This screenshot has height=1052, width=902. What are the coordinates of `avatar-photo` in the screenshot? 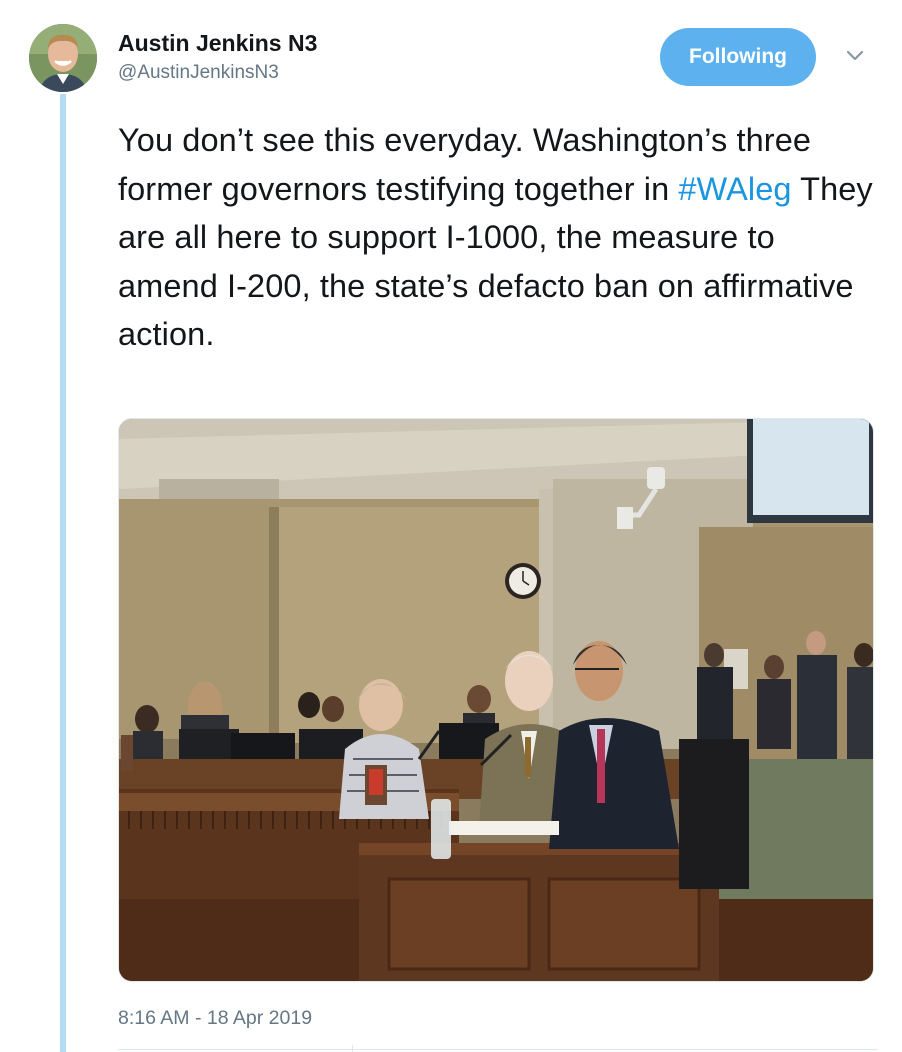 It's located at (63, 58).